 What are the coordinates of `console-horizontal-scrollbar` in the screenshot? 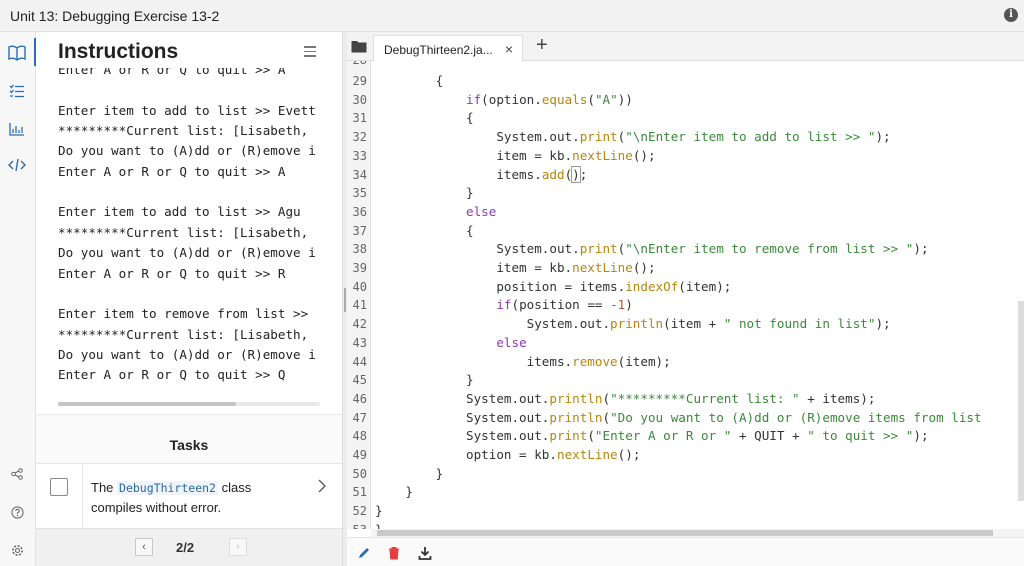 It's located at (189, 404).